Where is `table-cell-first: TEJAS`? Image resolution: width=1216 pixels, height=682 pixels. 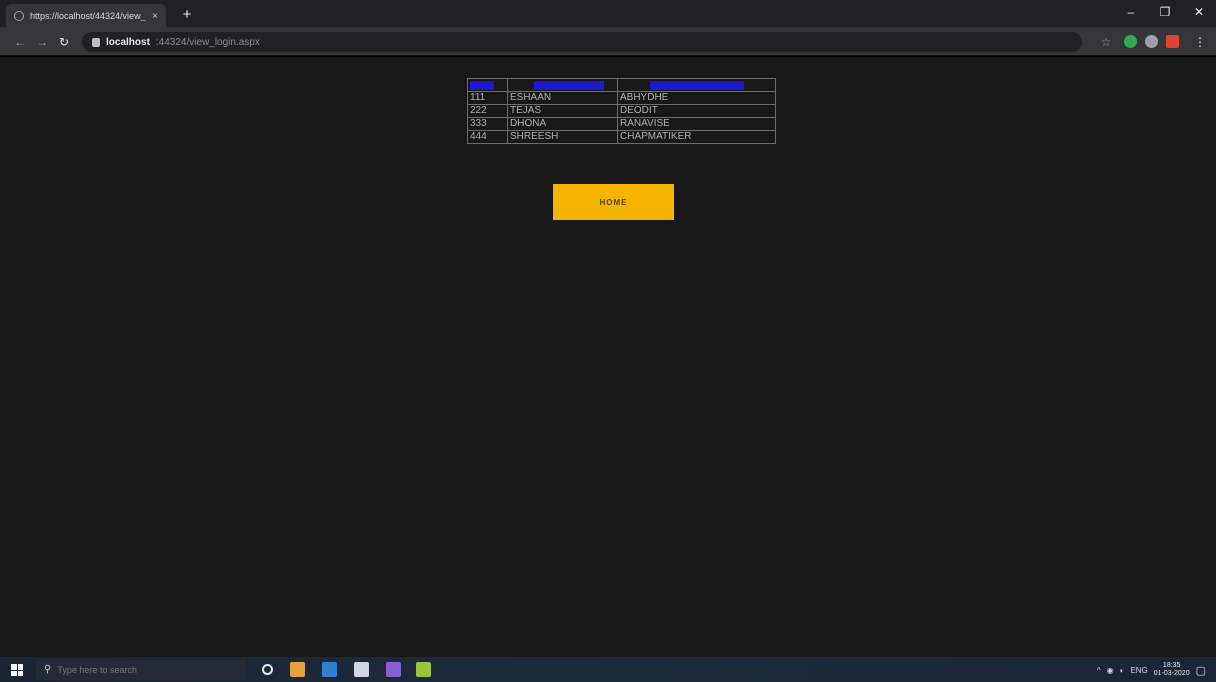 table-cell-first: TEJAS is located at coordinates (562, 111).